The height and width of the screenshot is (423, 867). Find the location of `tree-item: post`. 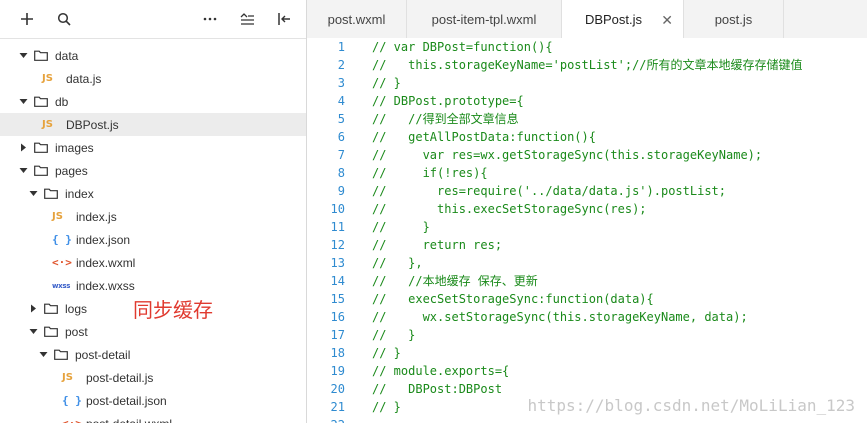

tree-item: post is located at coordinates (153, 331).